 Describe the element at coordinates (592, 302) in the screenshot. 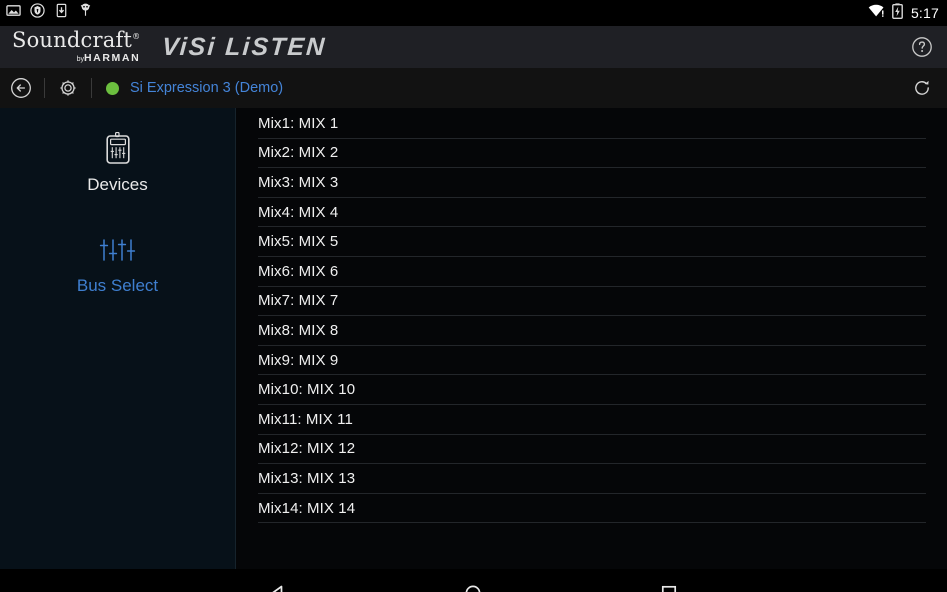

I see `mix-list-item: Mix7: MIX 7` at that location.